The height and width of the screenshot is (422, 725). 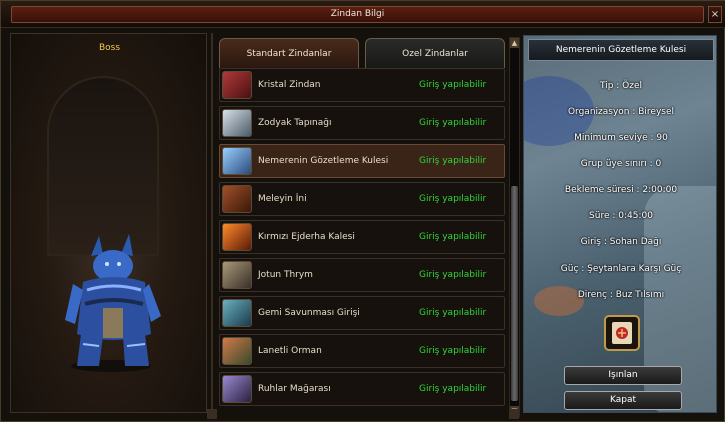 What do you see at coordinates (362, 199) in the screenshot?
I see `dungeon-row-meley-lair: Meleyin İni Giriş yapılabilir` at bounding box center [362, 199].